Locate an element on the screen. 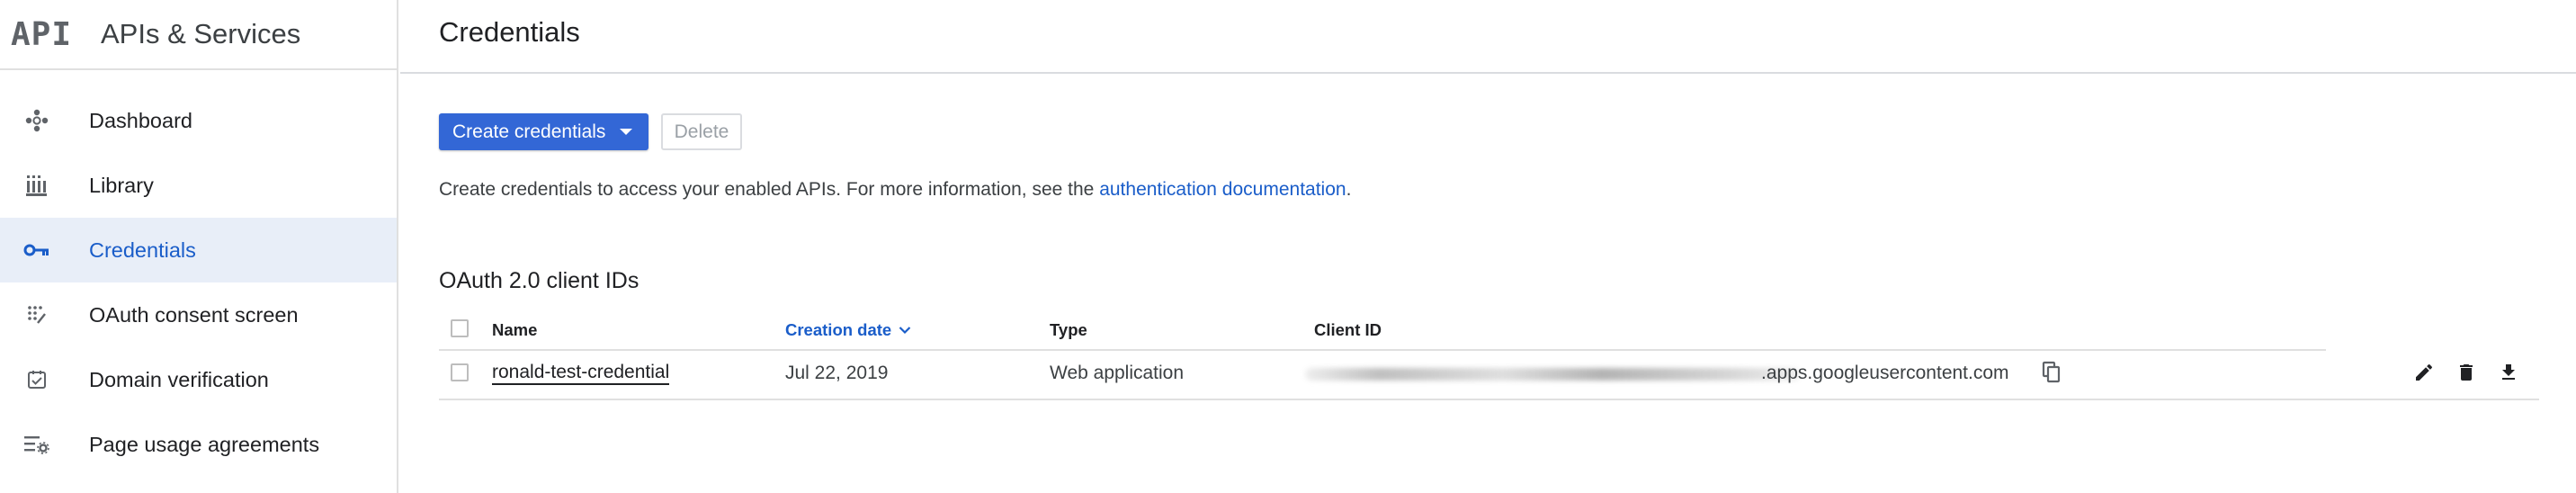  sidebar-item-oauth-consent: OAuth consent screen is located at coordinates (198, 314).